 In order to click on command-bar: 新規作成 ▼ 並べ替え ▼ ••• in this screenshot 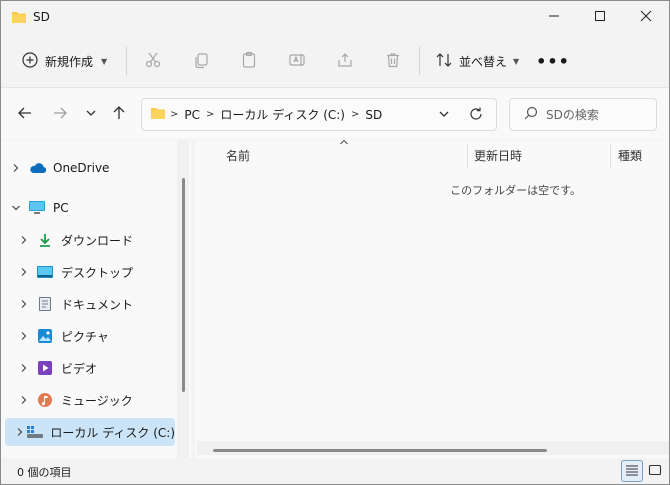, I will do `click(335, 61)`.